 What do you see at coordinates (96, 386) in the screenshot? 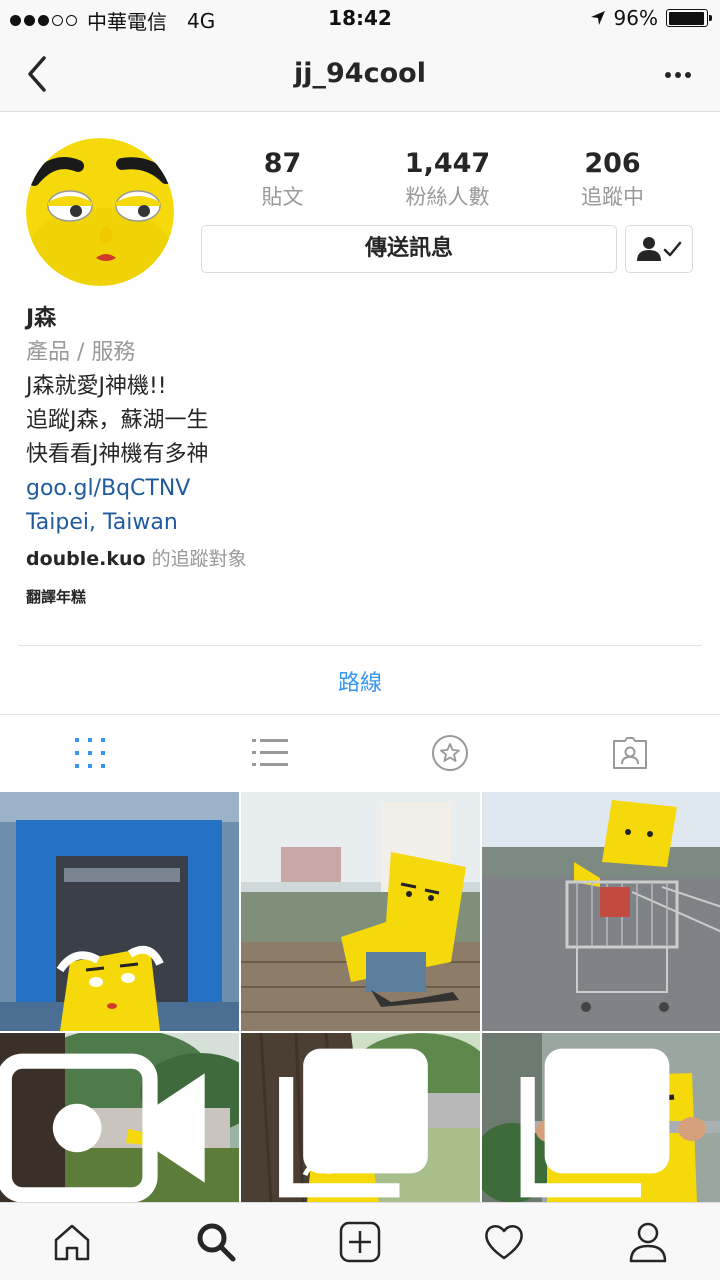
I see `bio-line: J森就愛J神機!!` at bounding box center [96, 386].